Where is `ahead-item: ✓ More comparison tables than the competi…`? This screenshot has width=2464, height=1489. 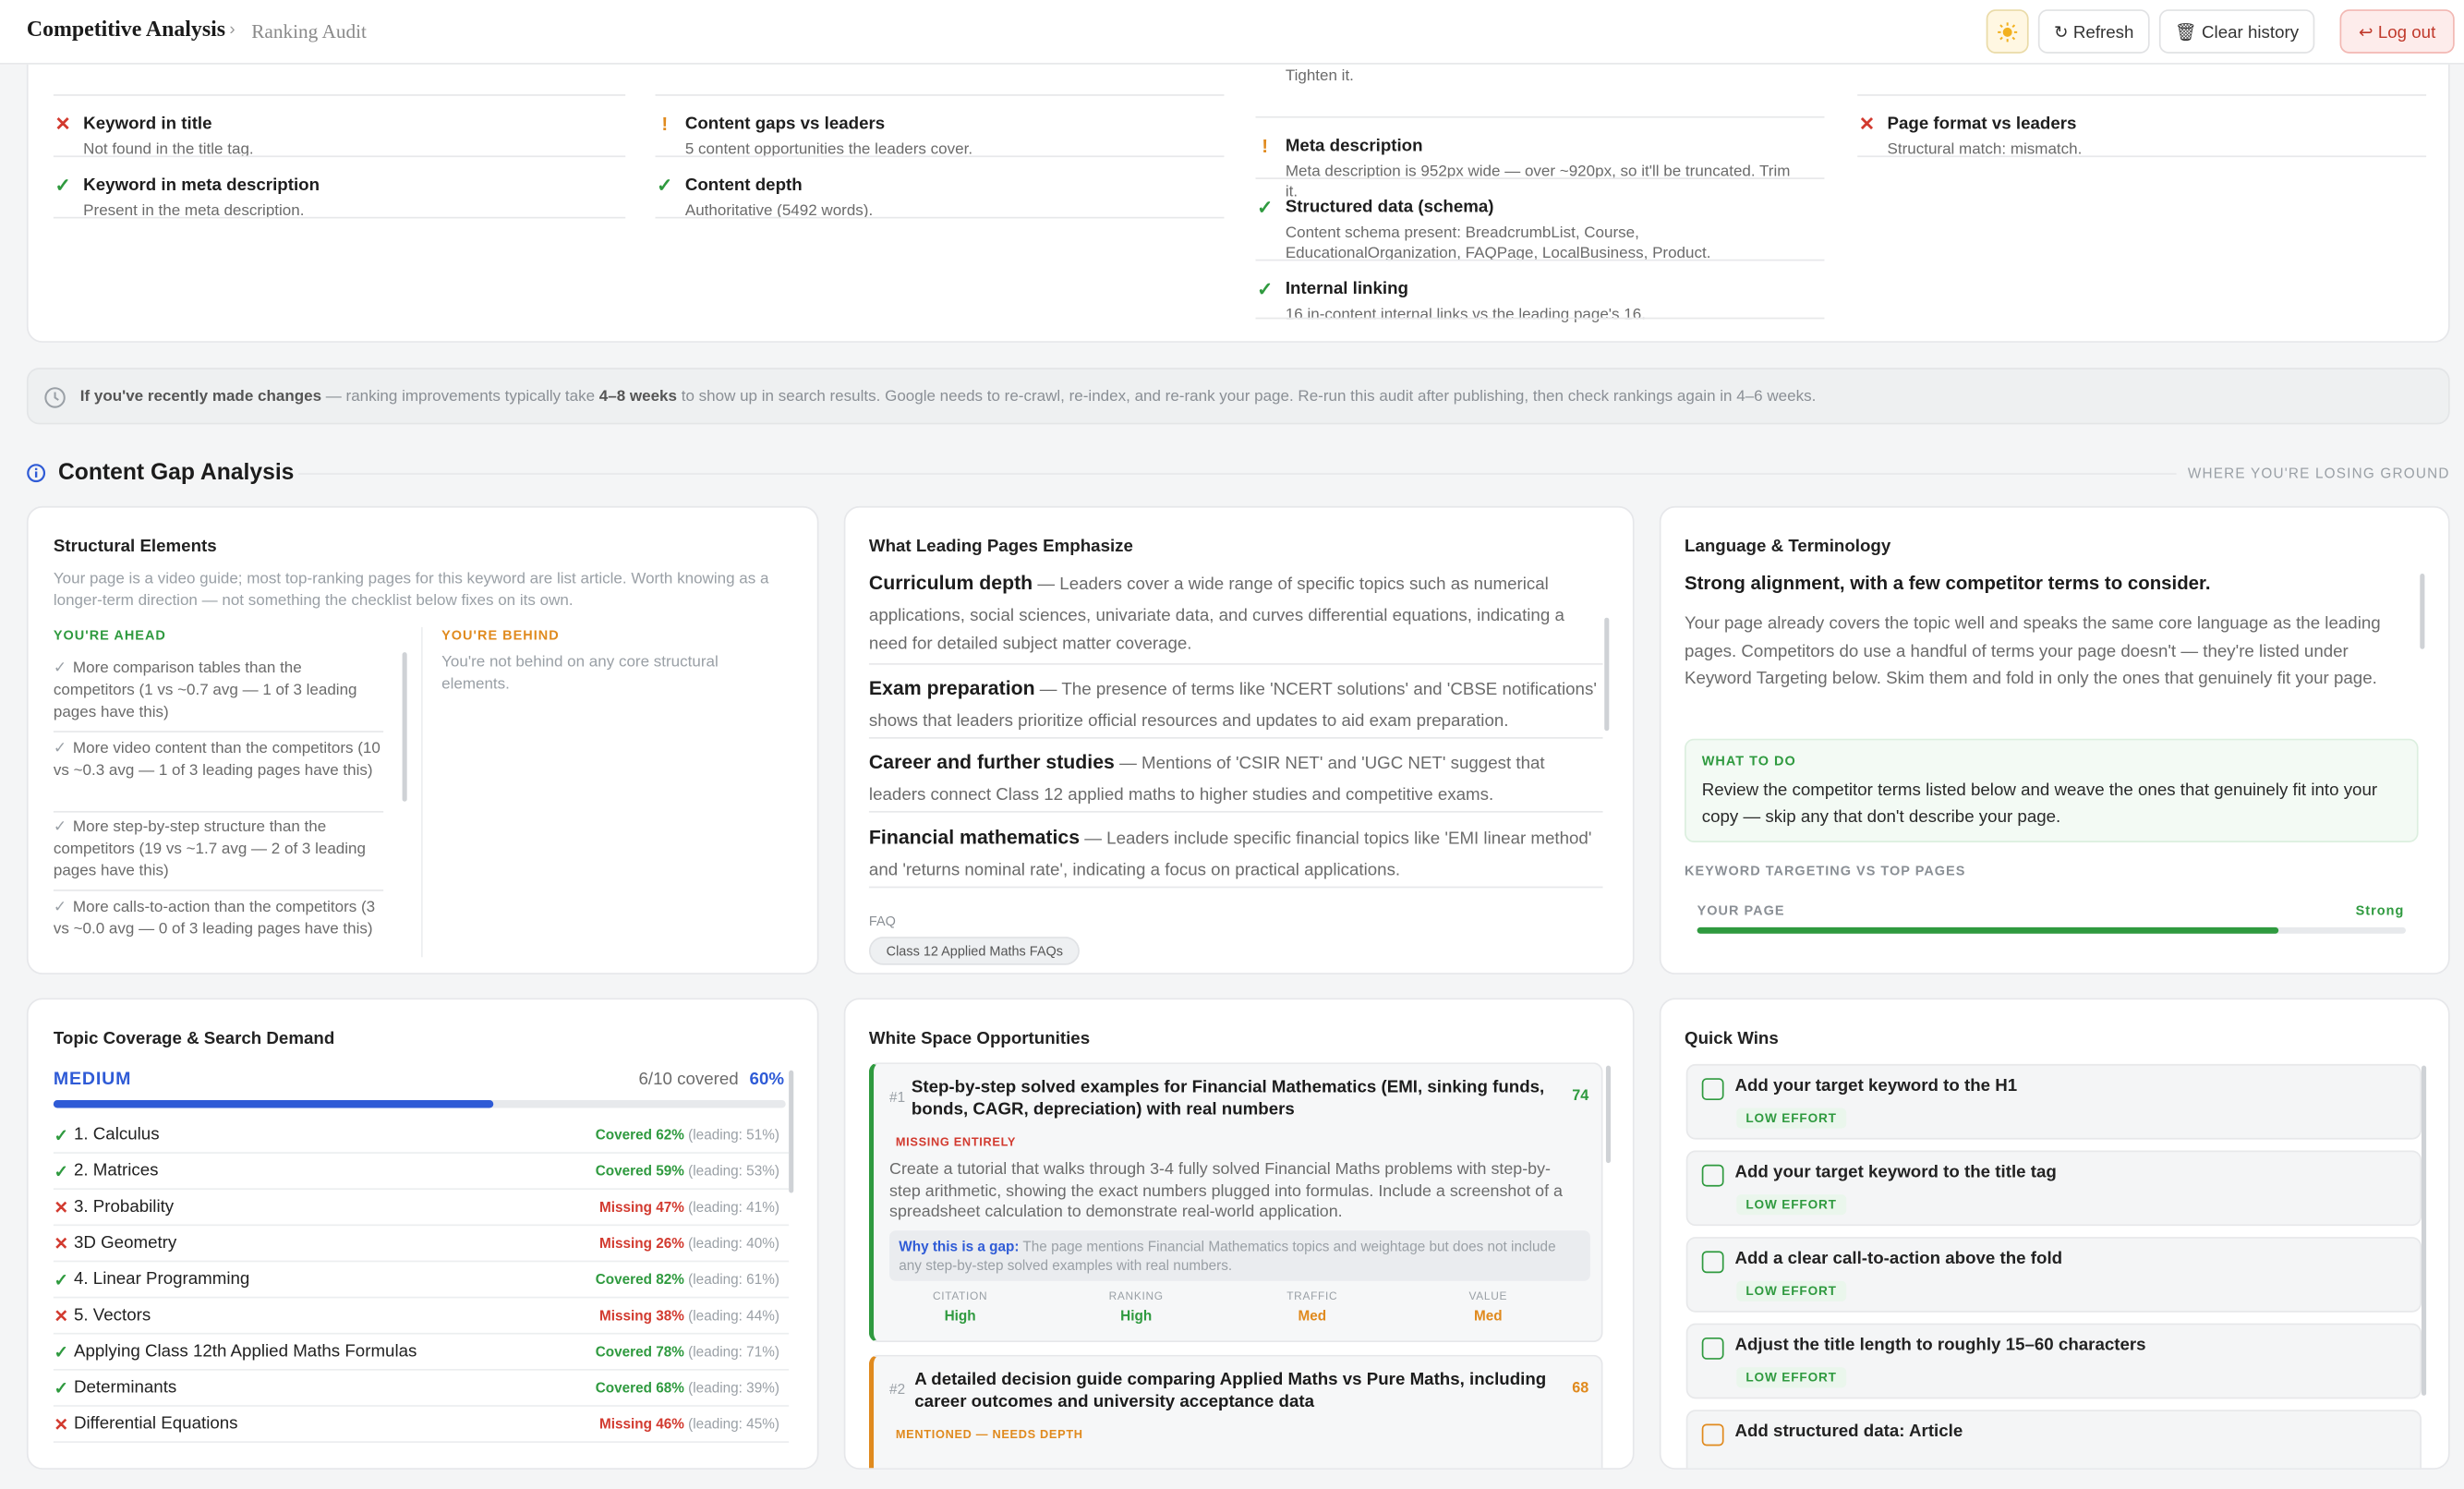 ahead-item: ✓ More comparison tables than the competi… is located at coordinates (221, 691).